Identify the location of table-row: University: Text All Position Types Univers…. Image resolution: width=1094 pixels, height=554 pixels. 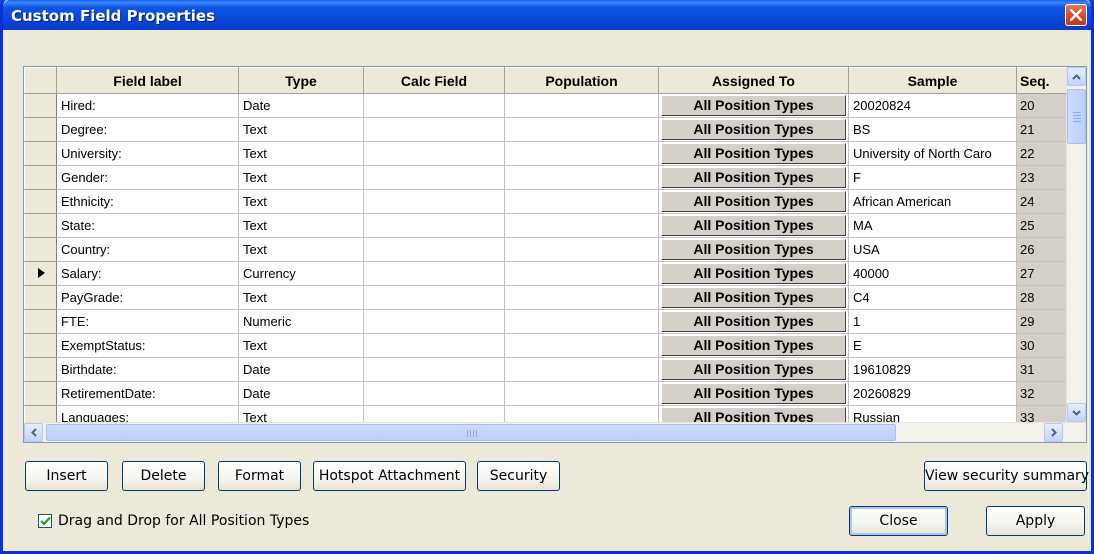
(546, 153).